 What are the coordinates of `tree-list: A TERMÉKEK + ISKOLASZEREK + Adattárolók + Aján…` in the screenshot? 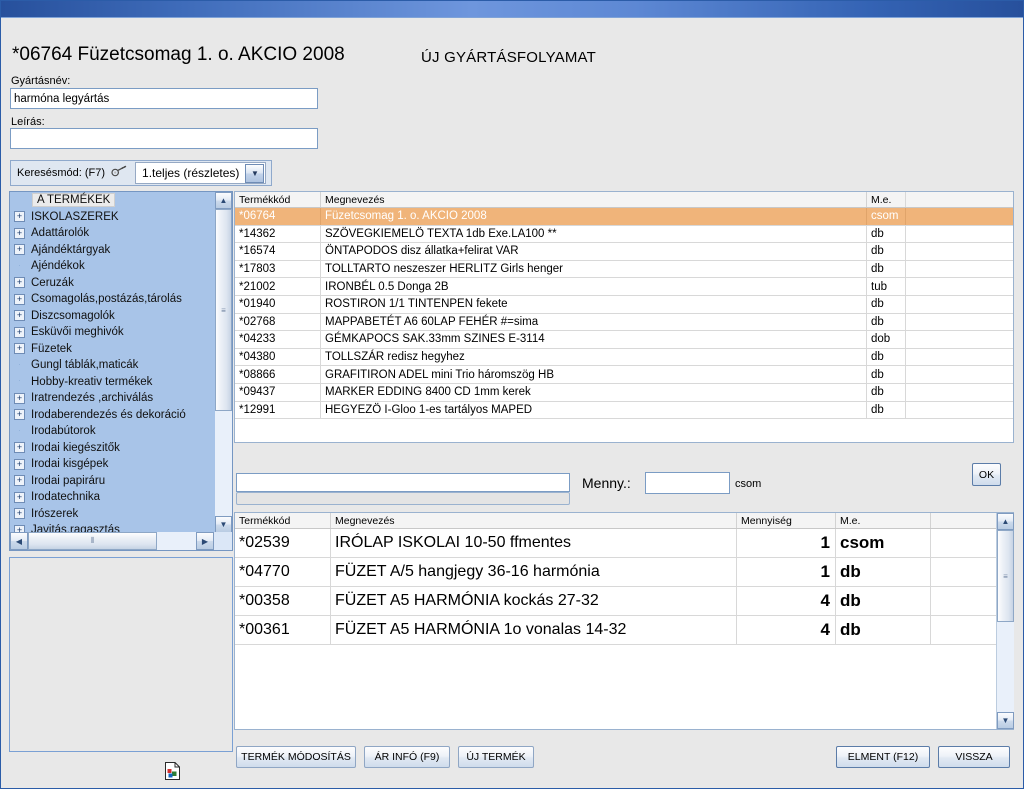 It's located at (110, 362).